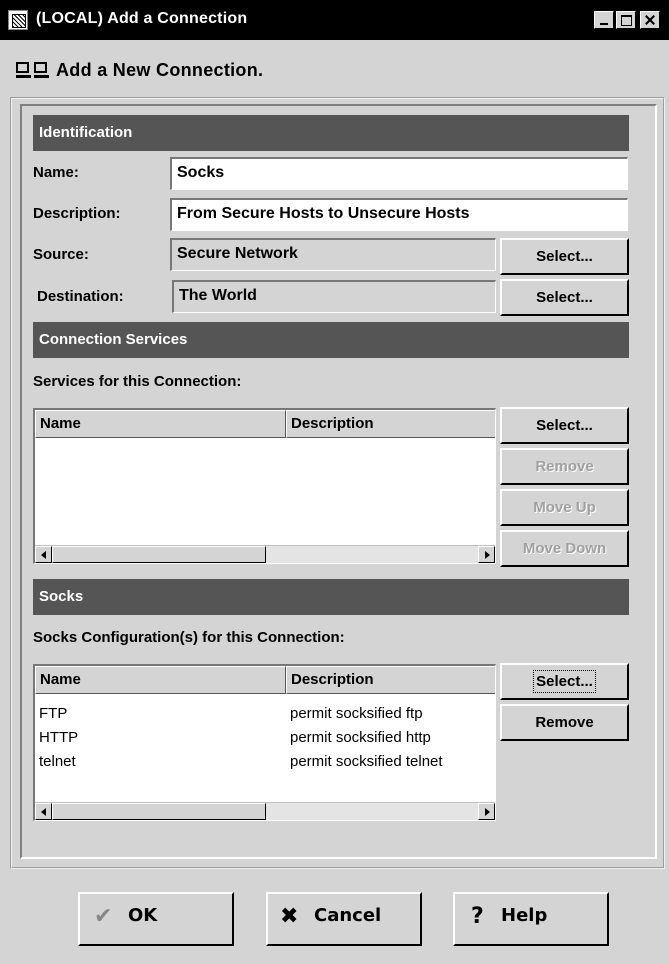 The width and height of the screenshot is (669, 964). Describe the element at coordinates (265, 715) in the screenshot. I see `table-row: FTP permit socksified ftp` at that location.